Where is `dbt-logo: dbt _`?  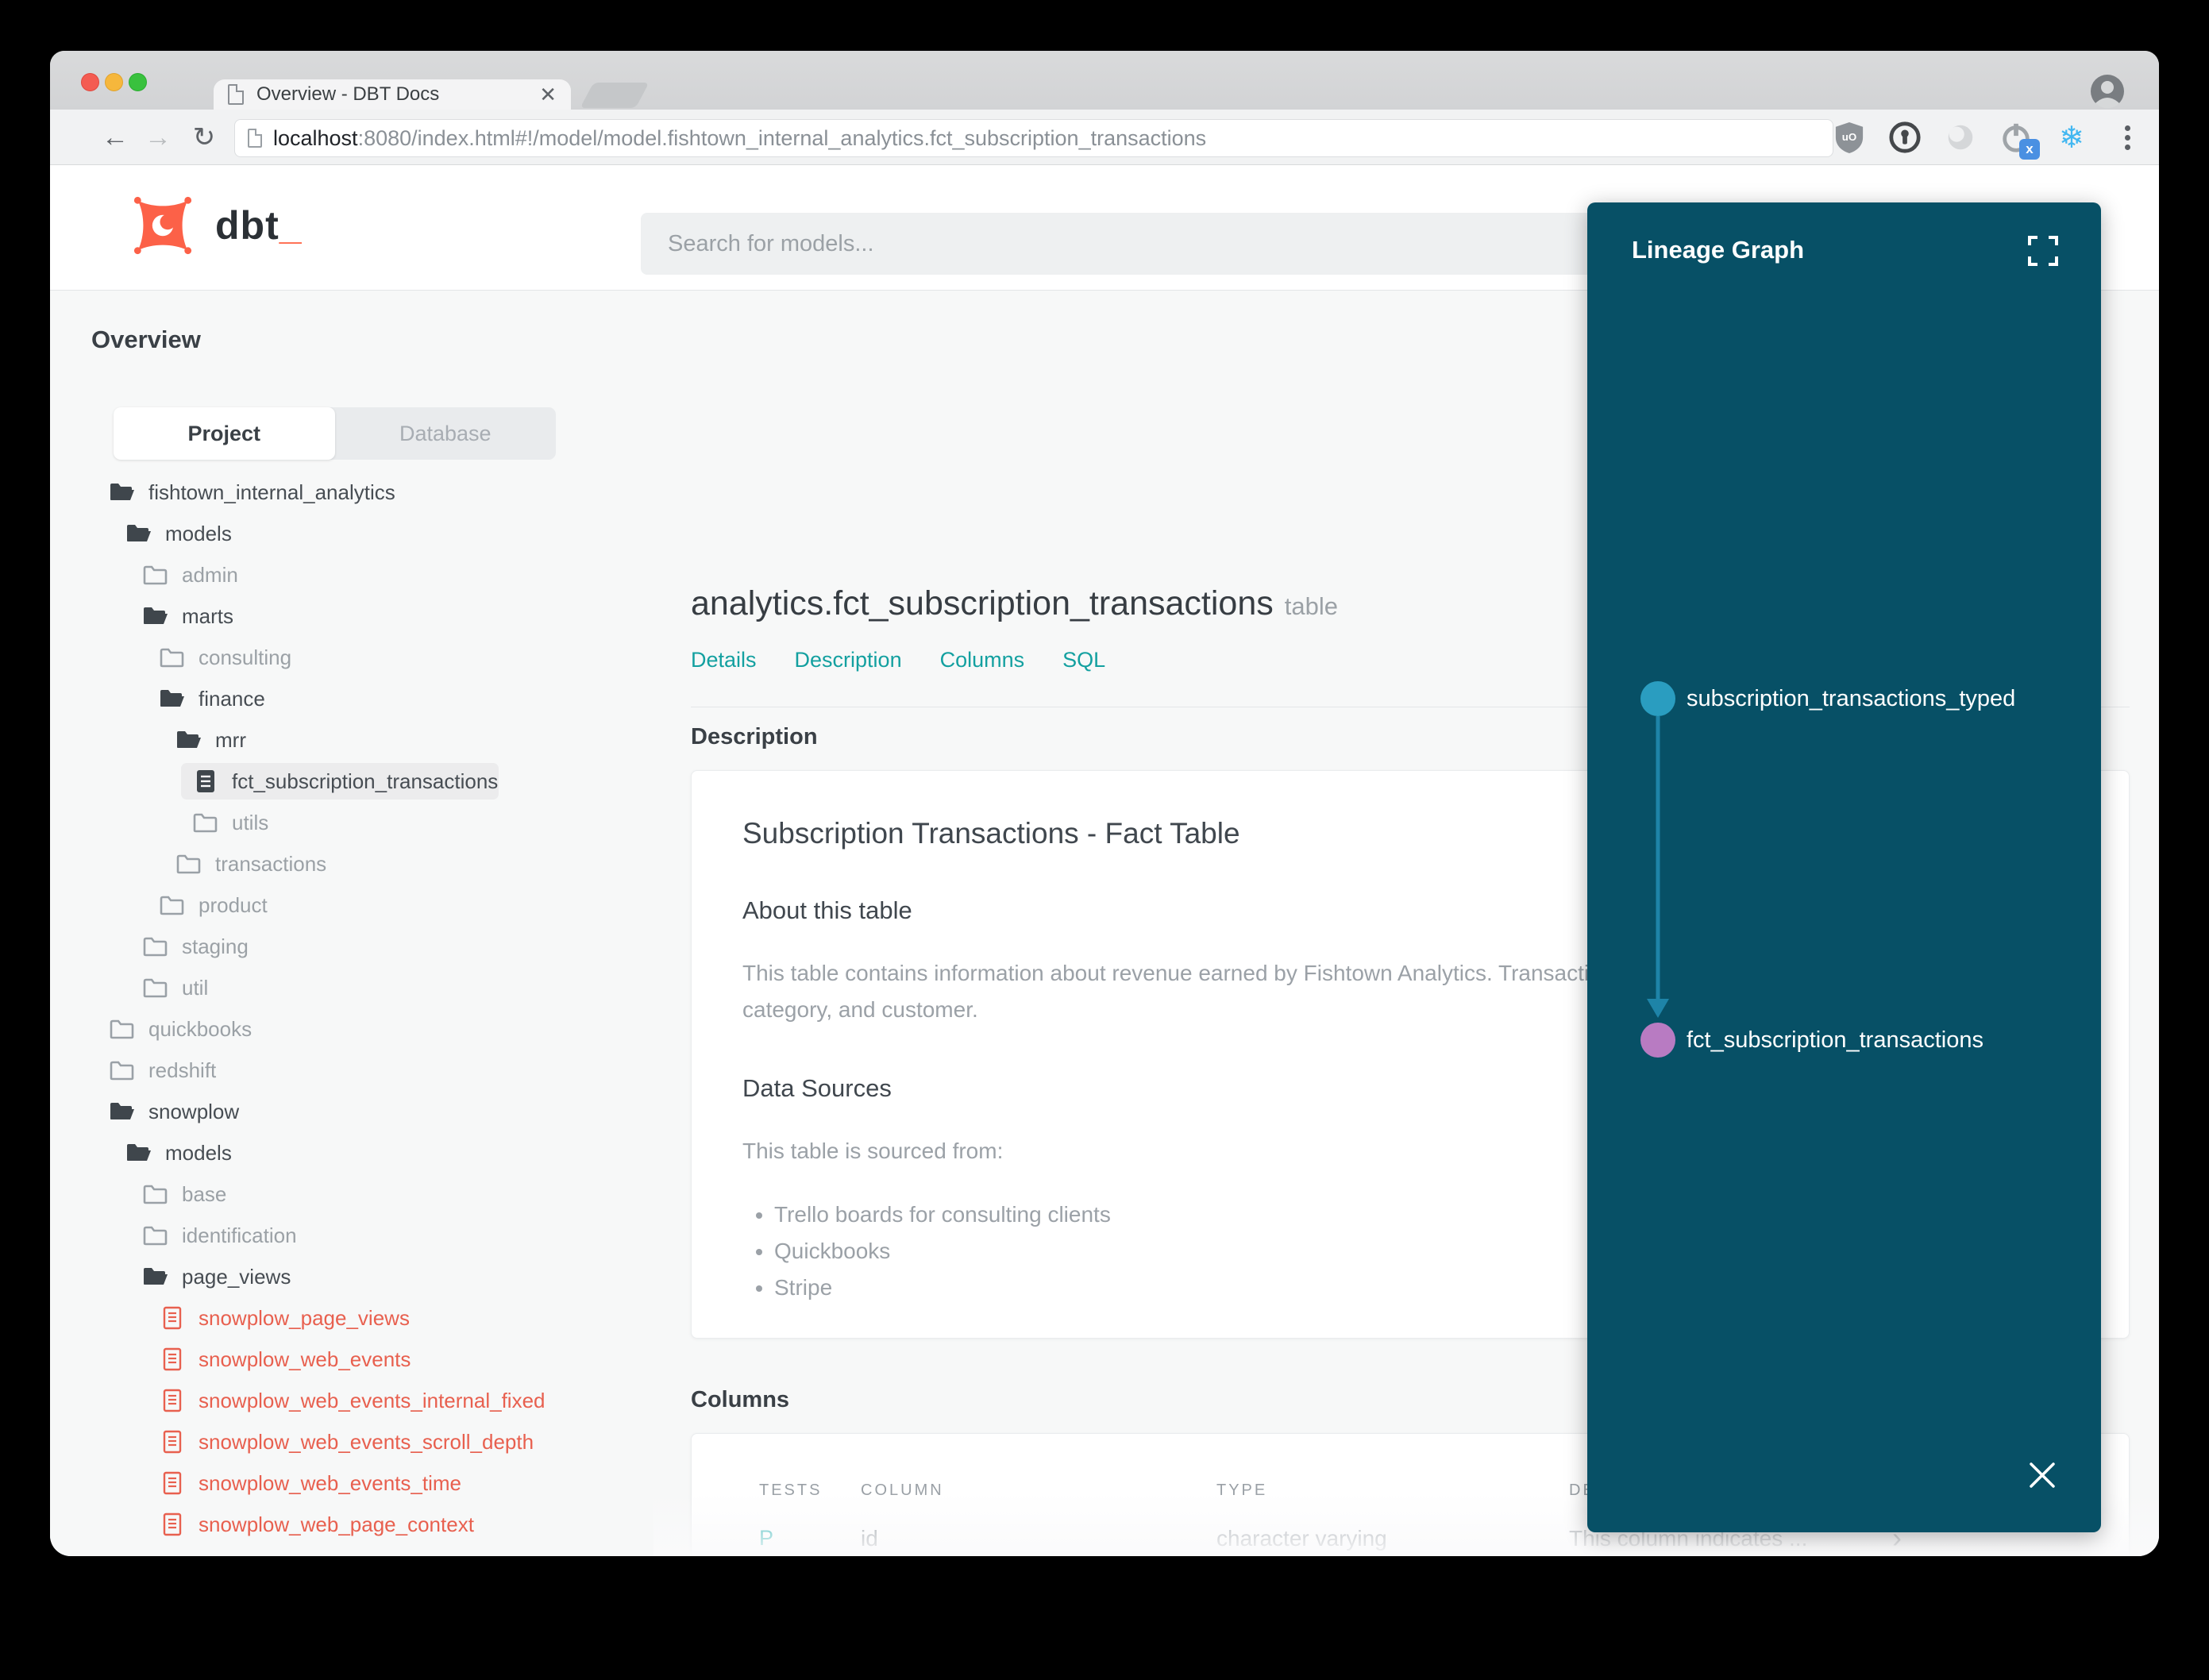
dbt-logo: dbt _ is located at coordinates (215, 226).